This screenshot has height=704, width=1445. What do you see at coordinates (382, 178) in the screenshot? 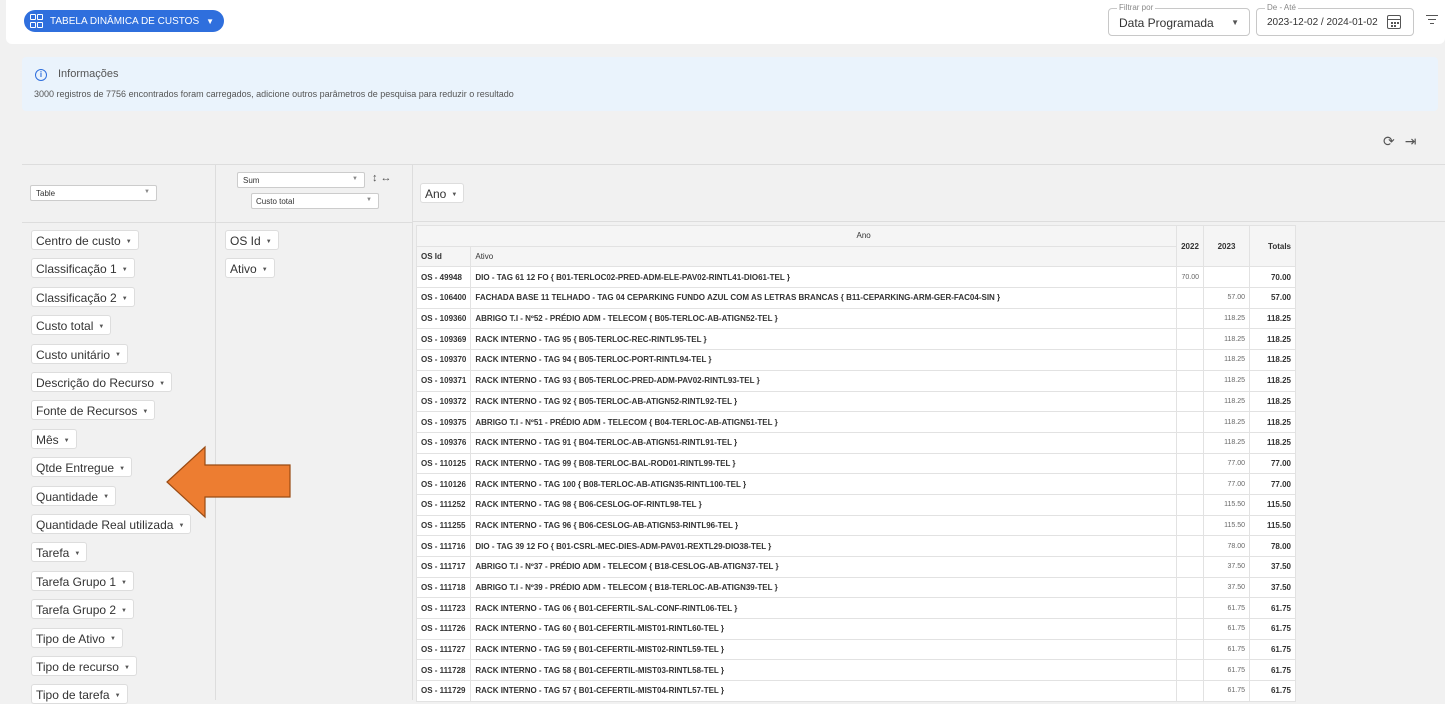
I see `sort-order-icons: ↕ ↔` at bounding box center [382, 178].